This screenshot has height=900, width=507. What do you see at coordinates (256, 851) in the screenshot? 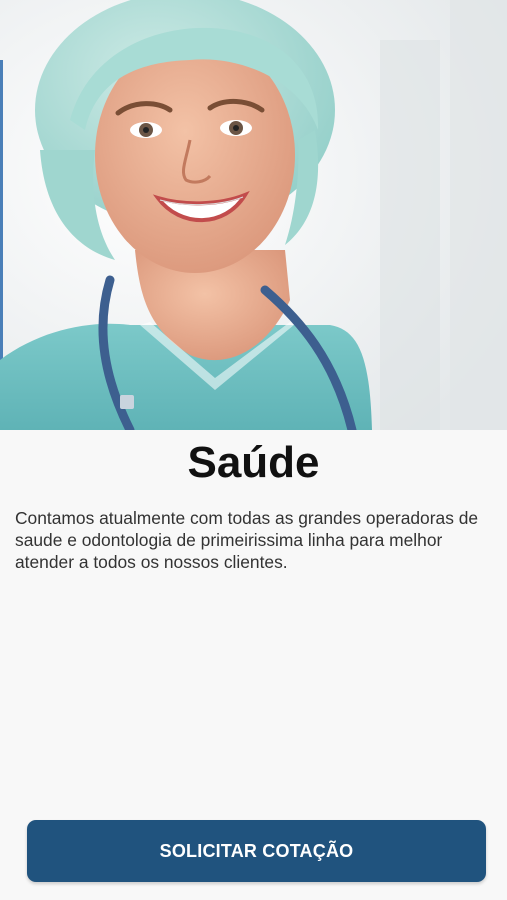
I see `request-quote-button: SOLICITAR COTAÇÃO` at bounding box center [256, 851].